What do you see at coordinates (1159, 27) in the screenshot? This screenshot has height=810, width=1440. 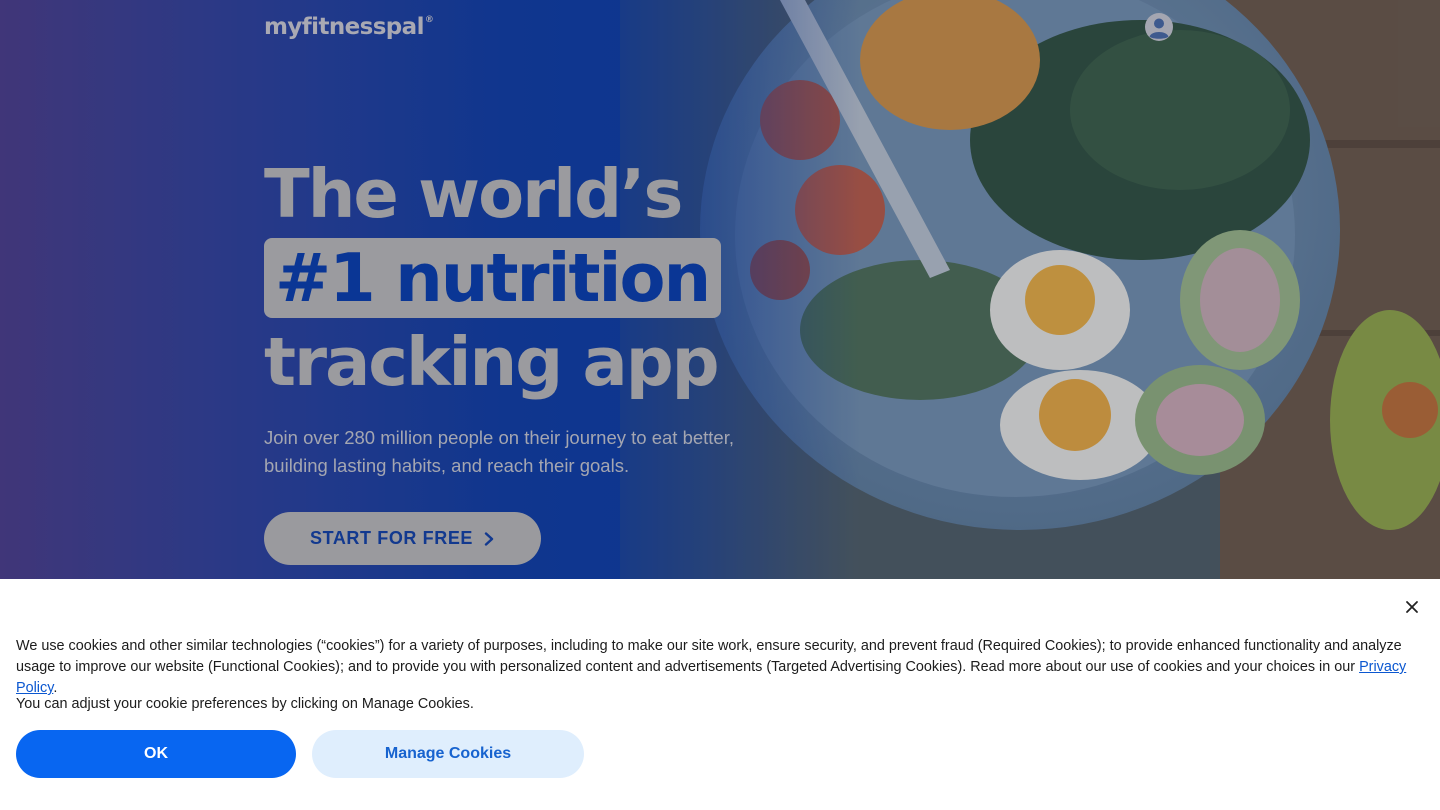 I see `user-account-icon` at bounding box center [1159, 27].